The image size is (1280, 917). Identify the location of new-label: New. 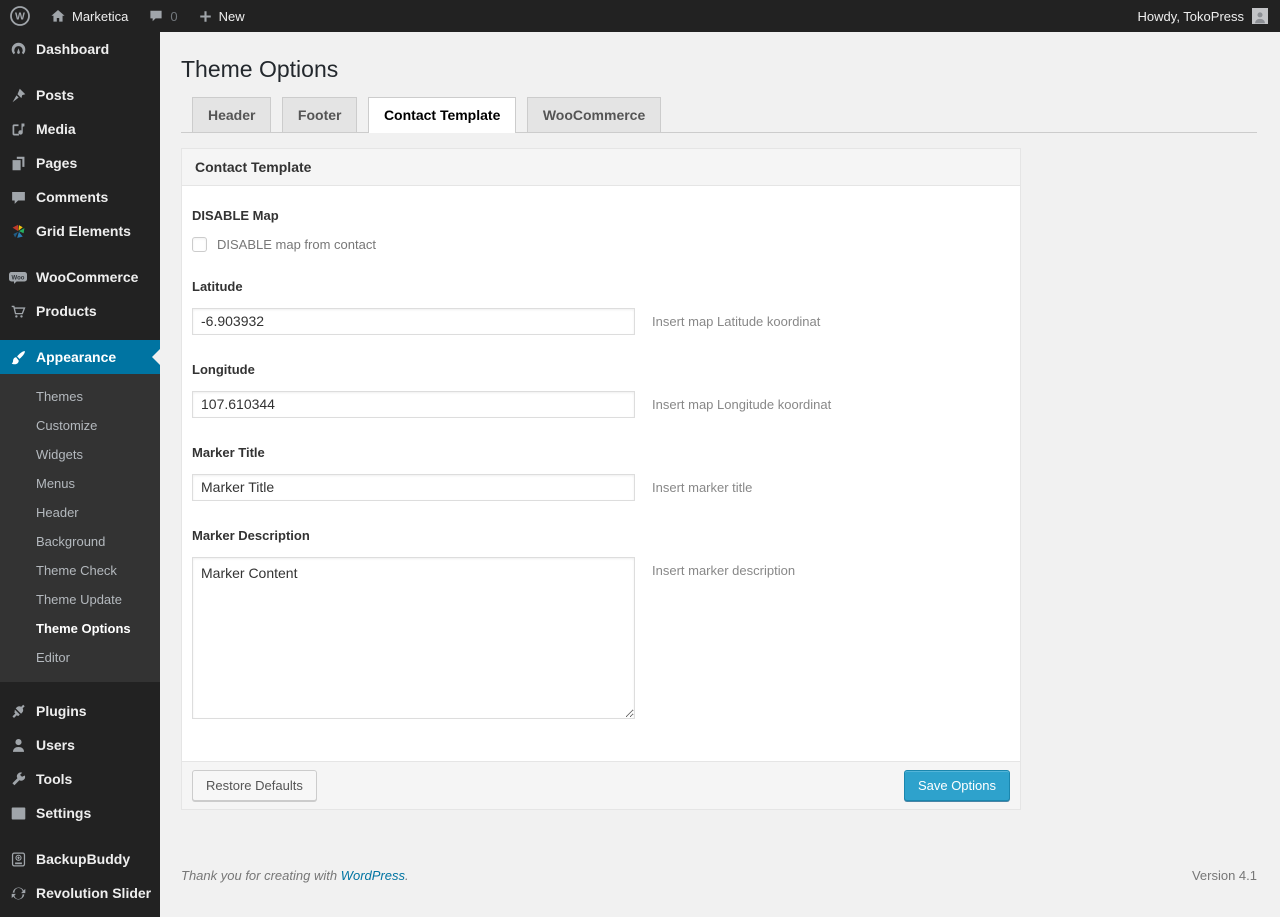
(231, 16).